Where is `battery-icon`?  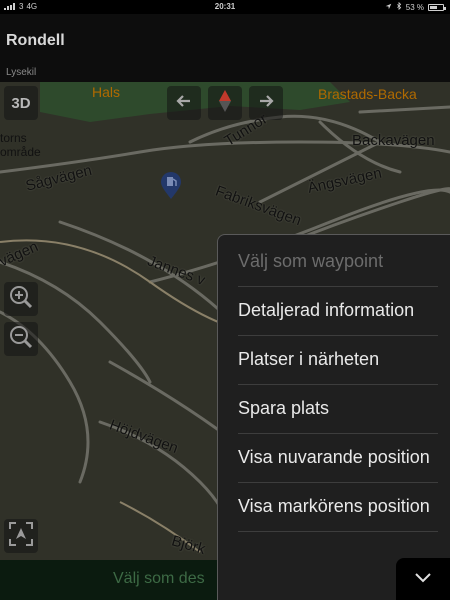
battery-icon is located at coordinates (437, 7).